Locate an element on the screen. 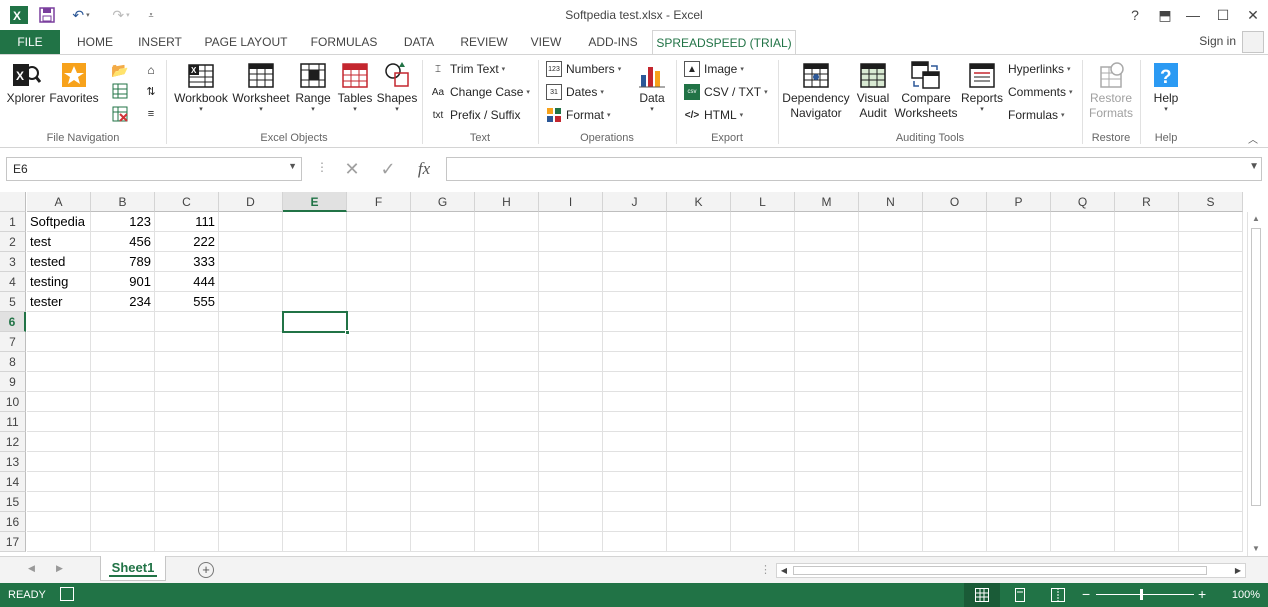 Image resolution: width=1268 pixels, height=607 pixels. cell-J10 is located at coordinates (635, 402).